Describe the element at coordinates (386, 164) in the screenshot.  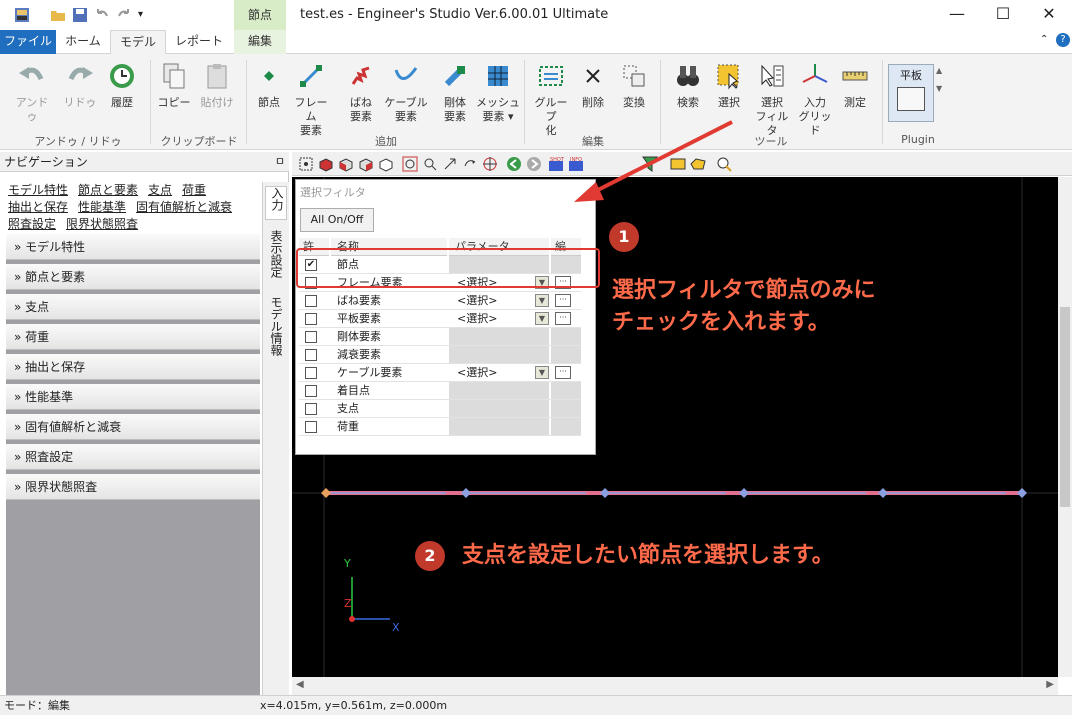
I see `view-iso-icon` at that location.